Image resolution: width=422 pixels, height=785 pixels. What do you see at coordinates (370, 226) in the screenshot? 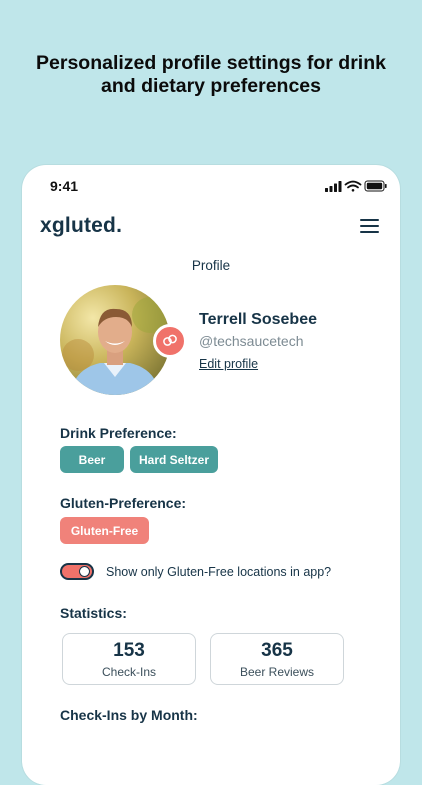
I see `hamburger-menu-icon` at bounding box center [370, 226].